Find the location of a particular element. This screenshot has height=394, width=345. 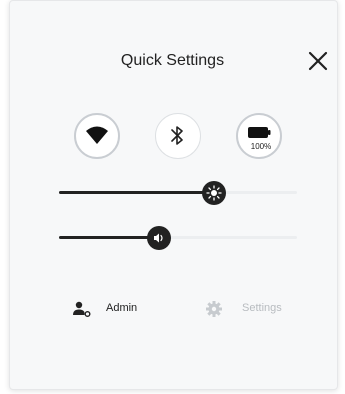

close-button is located at coordinates (318, 61).